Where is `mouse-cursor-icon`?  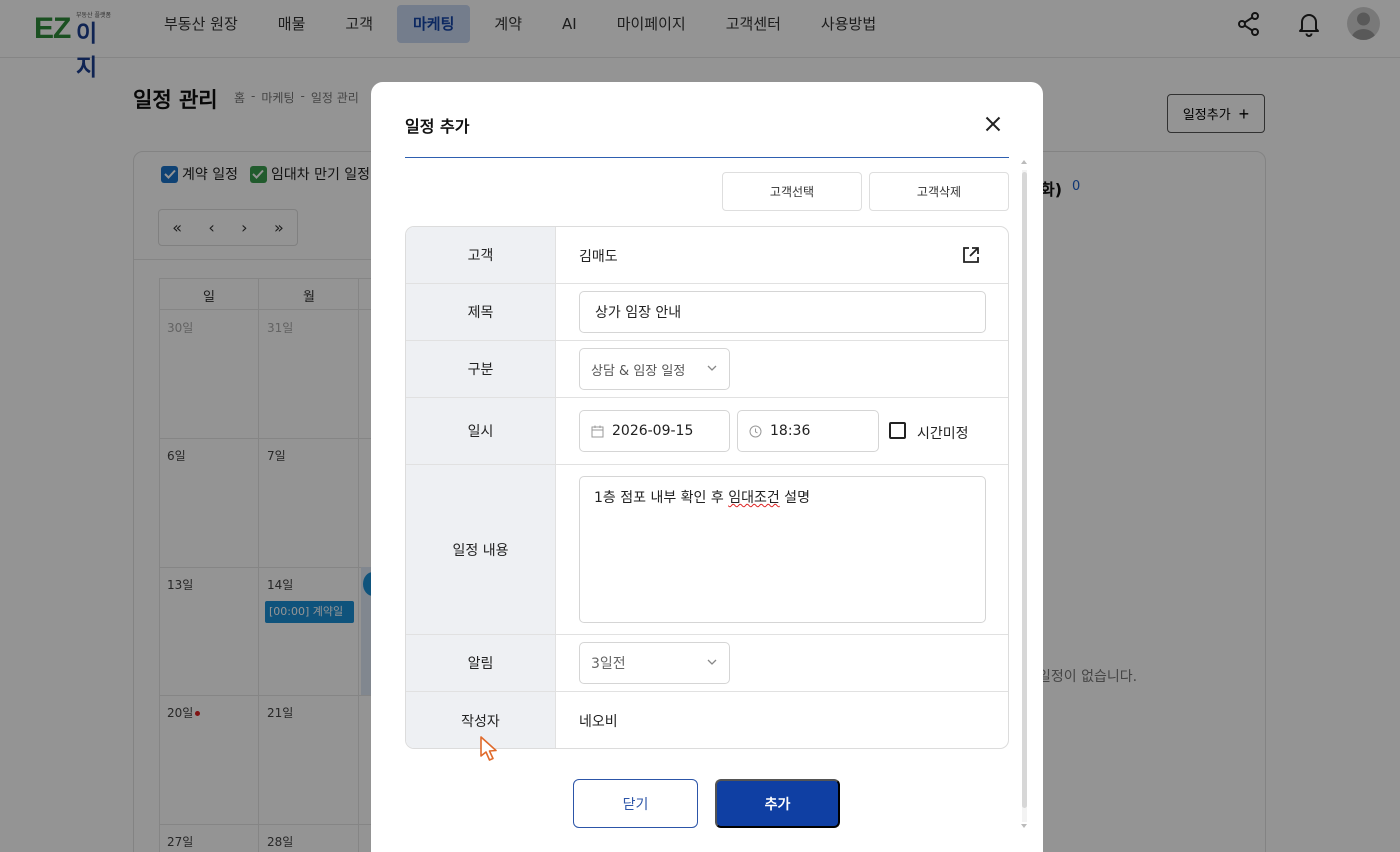 mouse-cursor-icon is located at coordinates (488, 748).